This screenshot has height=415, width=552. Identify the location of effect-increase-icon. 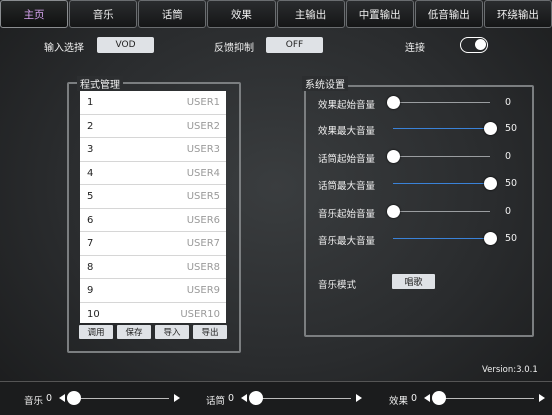
(542, 398).